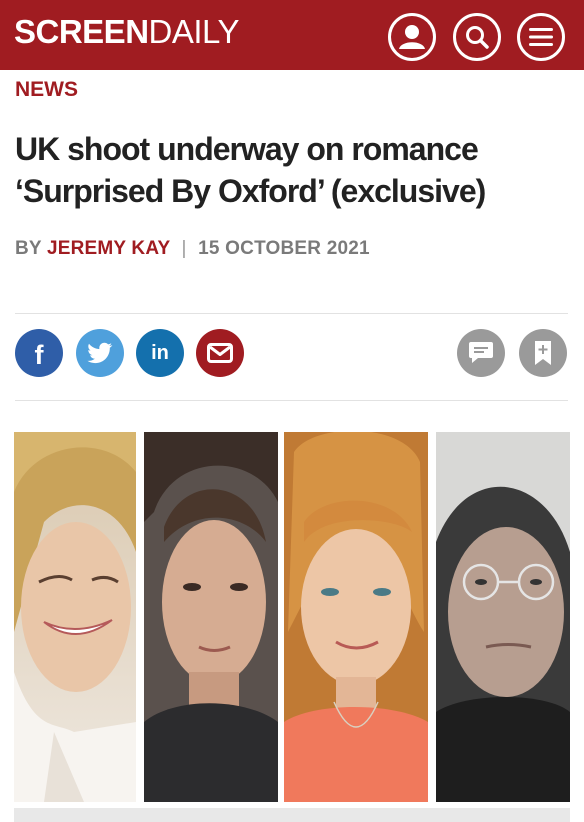 This screenshot has width=584, height=822. I want to click on comments-button, so click(481, 353).